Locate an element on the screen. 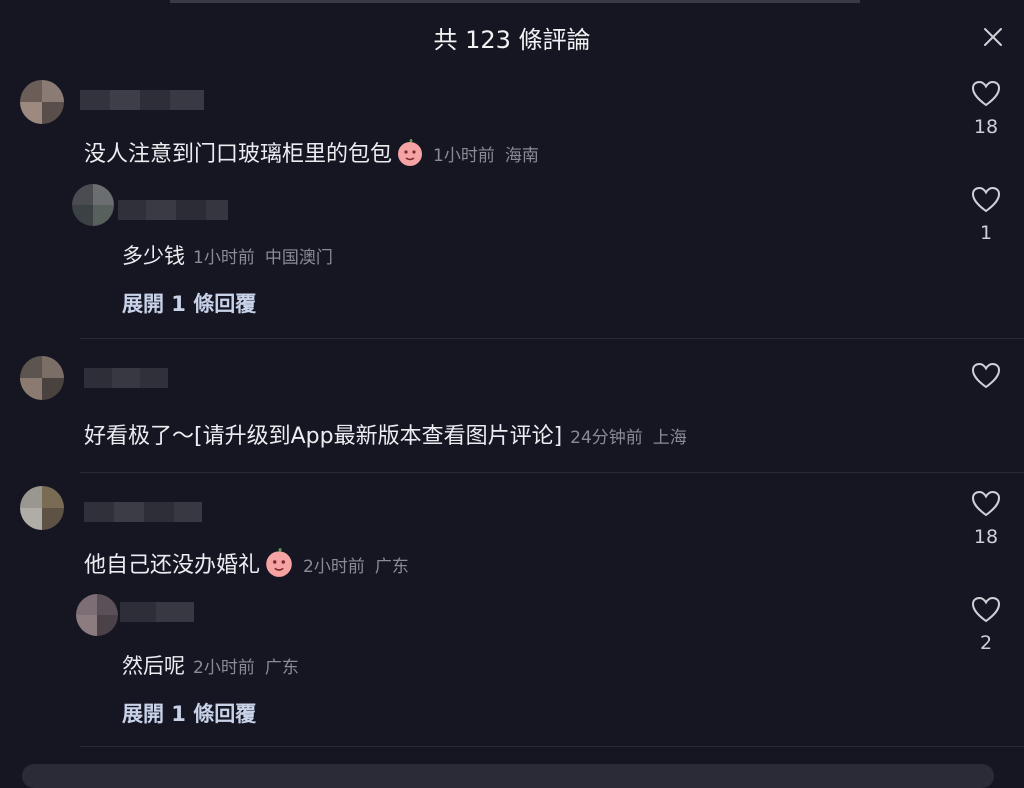 The height and width of the screenshot is (788, 1024). comment-body: 好看极了～[请升级到App最新版本查看图片评论] is located at coordinates (323, 436).